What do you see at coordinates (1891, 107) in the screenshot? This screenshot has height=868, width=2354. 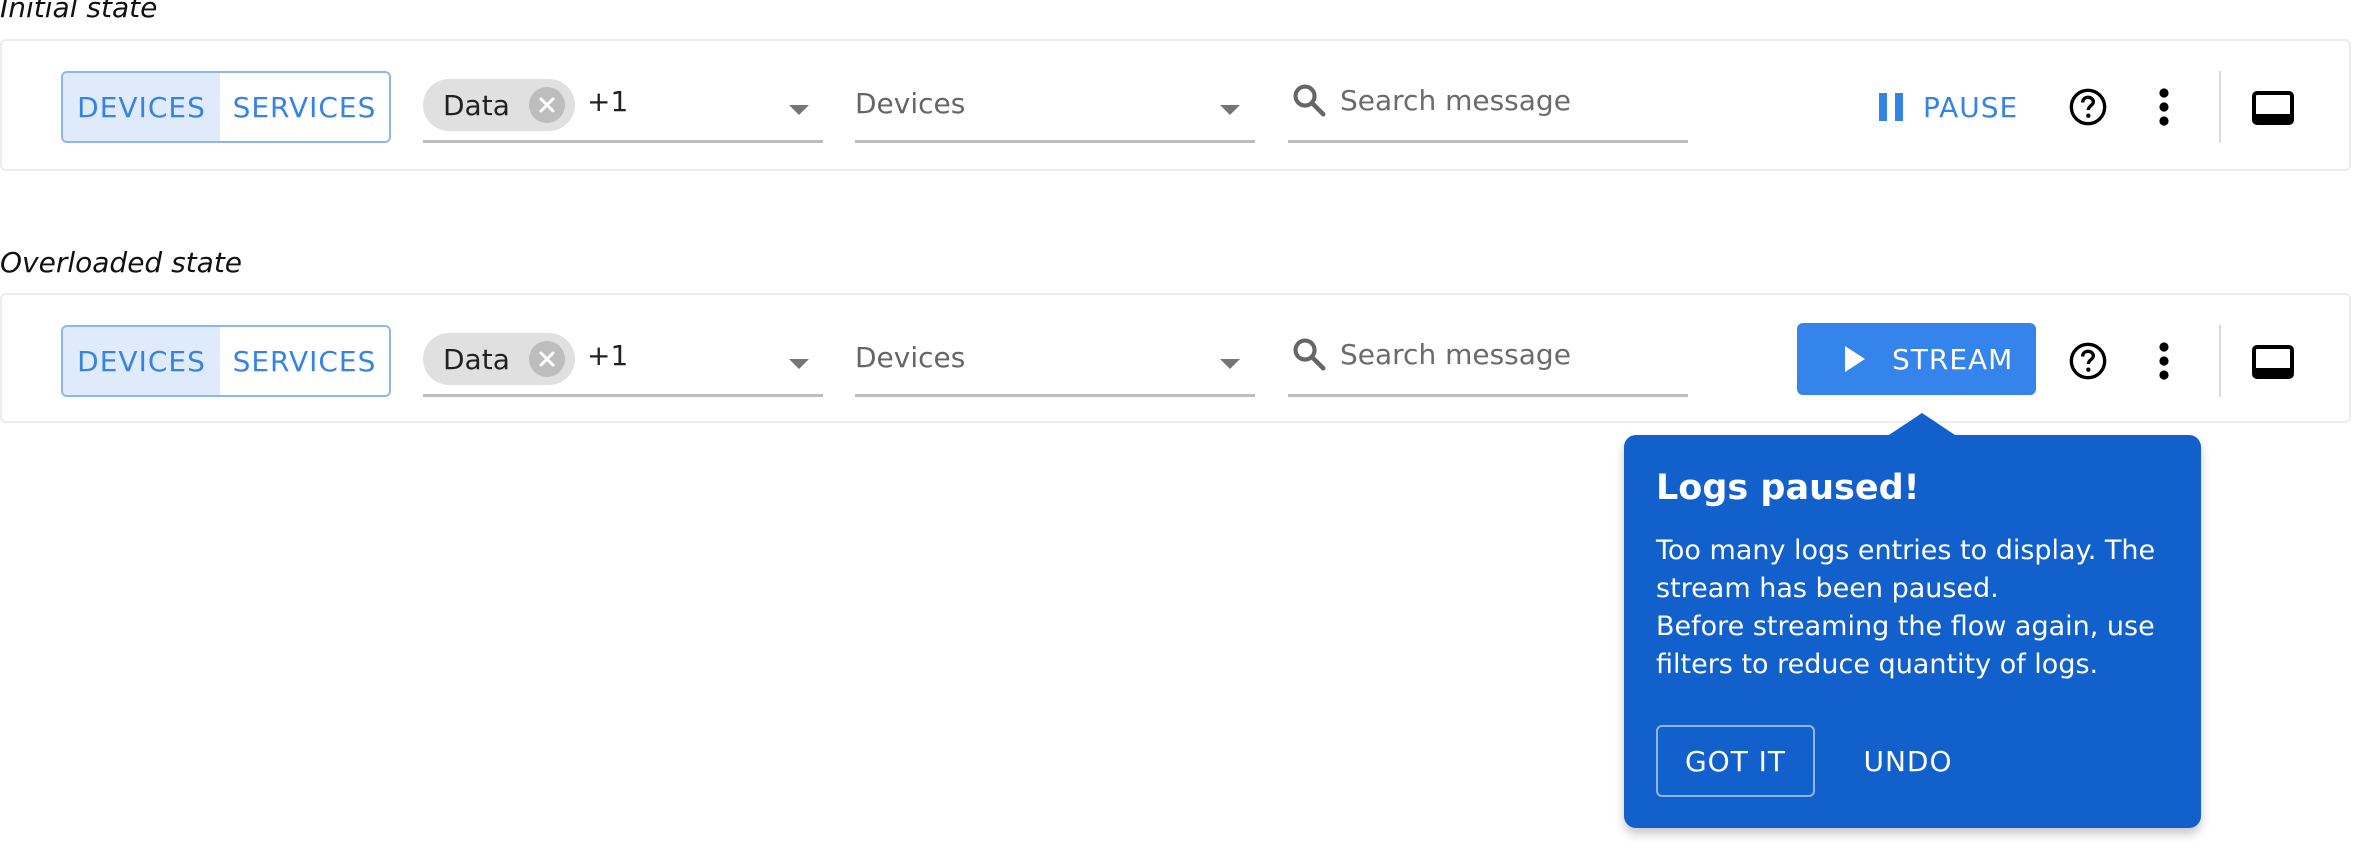 I see `pause-icon` at bounding box center [1891, 107].